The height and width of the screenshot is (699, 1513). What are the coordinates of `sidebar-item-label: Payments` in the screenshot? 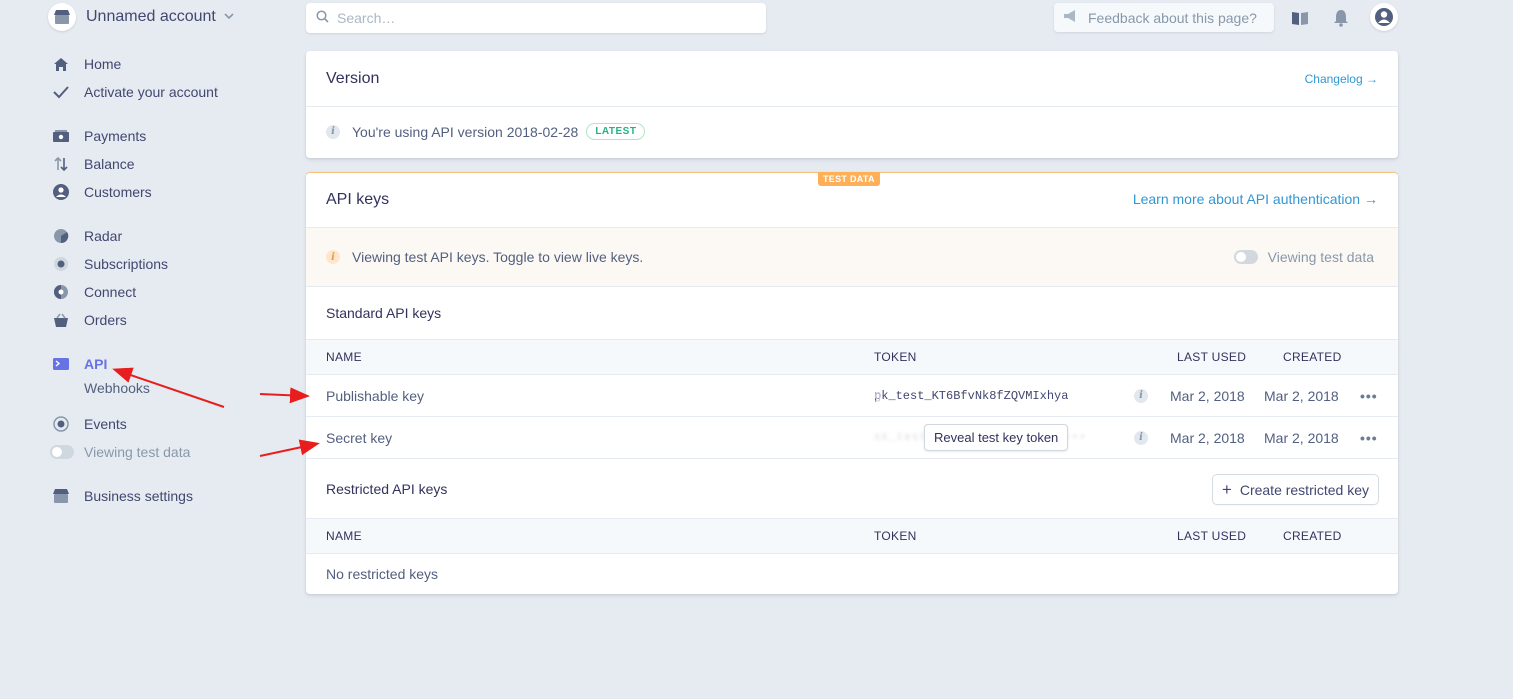 It's located at (115, 136).